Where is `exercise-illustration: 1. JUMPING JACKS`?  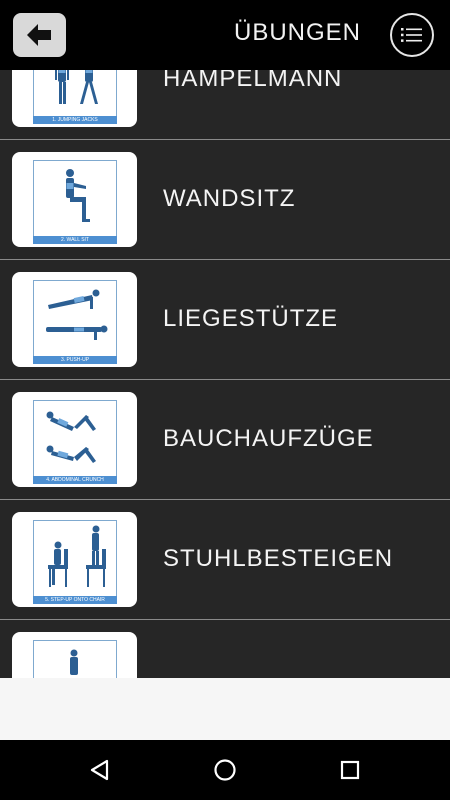
exercise-illustration: 1. JUMPING JACKS is located at coordinates (74, 98).